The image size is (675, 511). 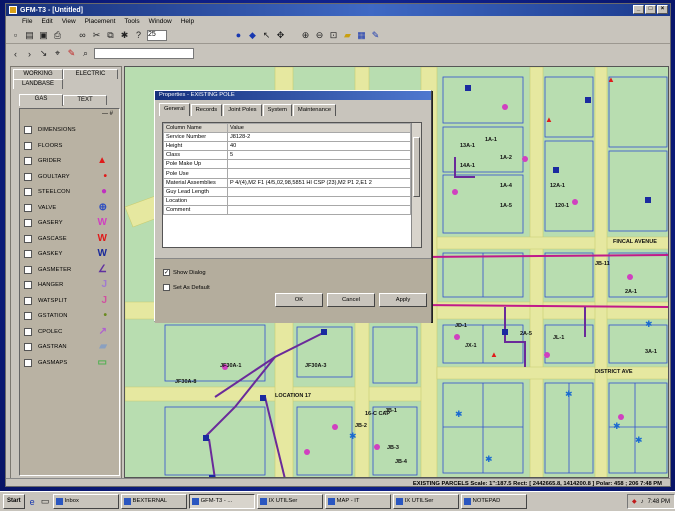 I want to click on layer-item: GASMETER ∠, so click(x=71, y=270).